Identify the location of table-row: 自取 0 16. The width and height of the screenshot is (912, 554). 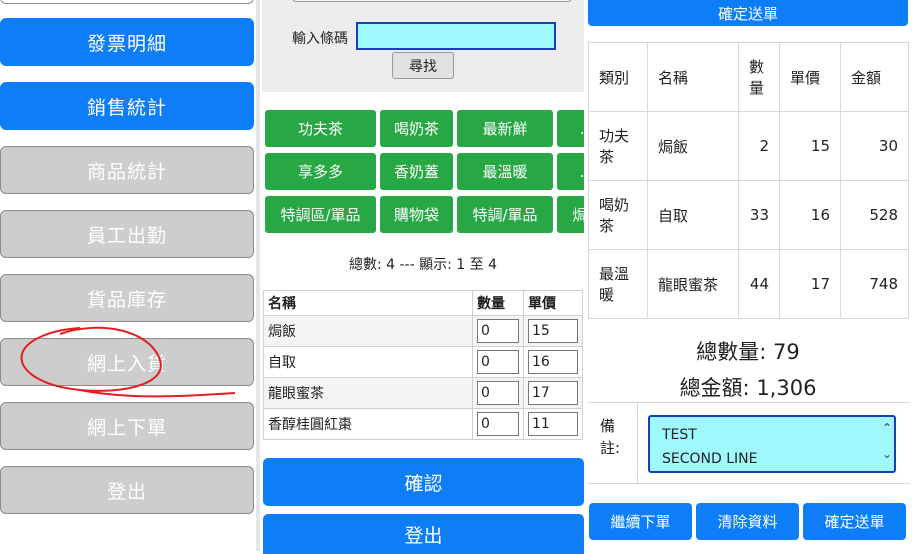
(423, 362).